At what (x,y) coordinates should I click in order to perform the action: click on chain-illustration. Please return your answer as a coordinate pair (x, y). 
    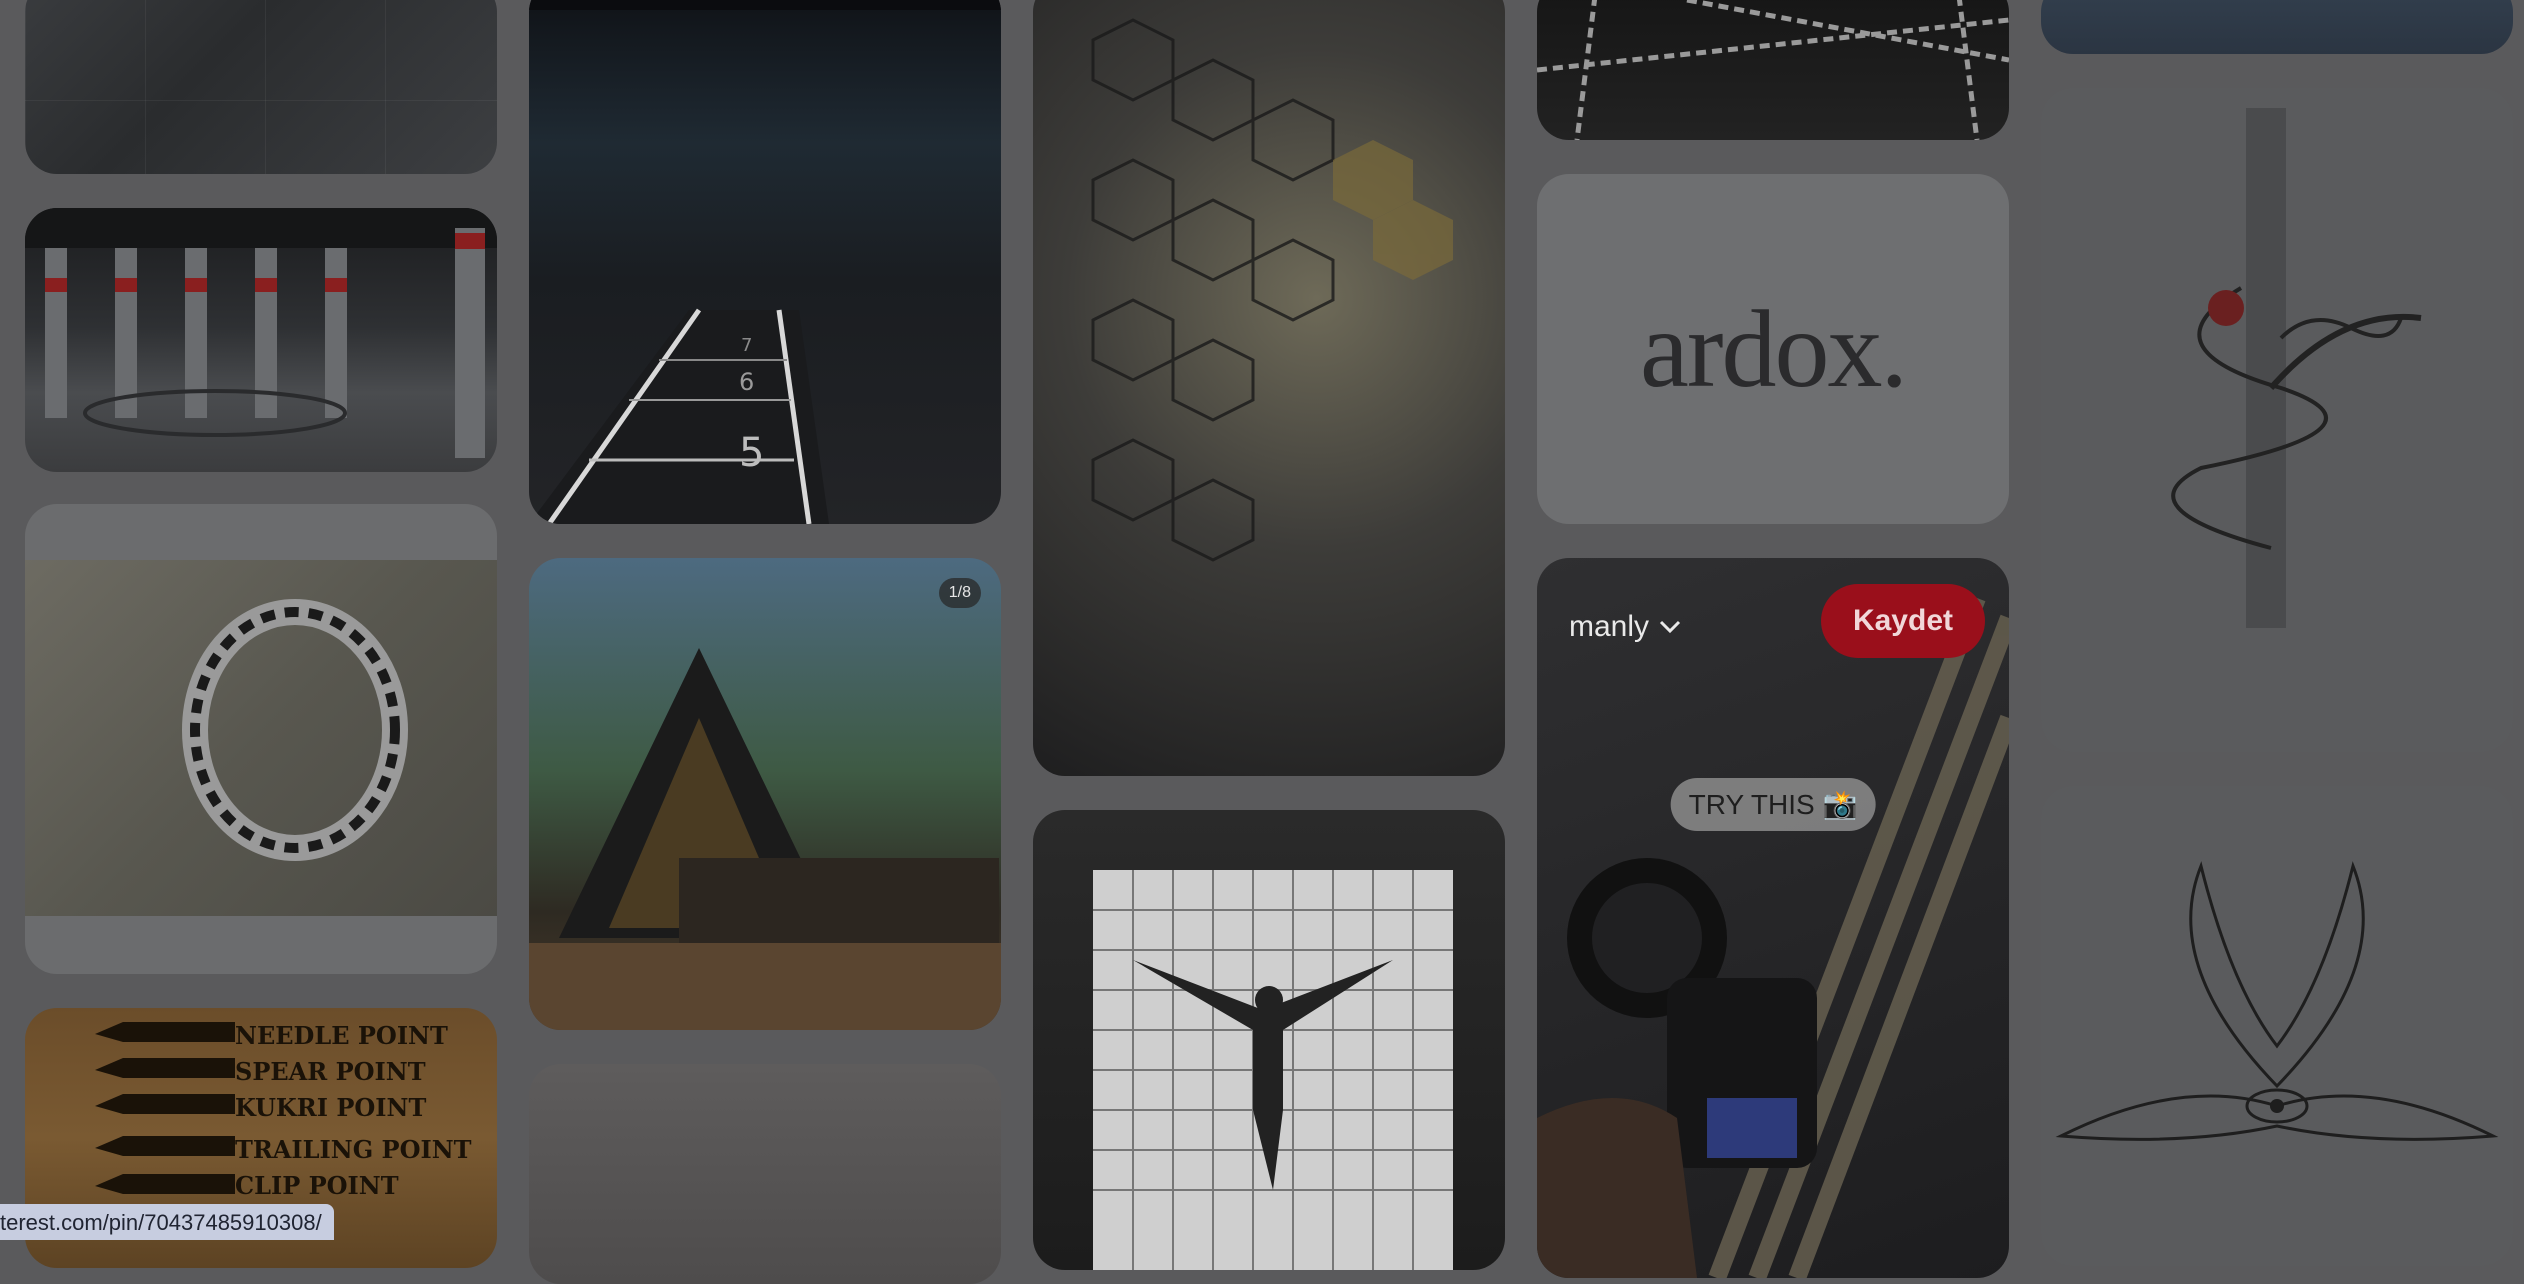
    Looking at the image, I should click on (1773, 70).